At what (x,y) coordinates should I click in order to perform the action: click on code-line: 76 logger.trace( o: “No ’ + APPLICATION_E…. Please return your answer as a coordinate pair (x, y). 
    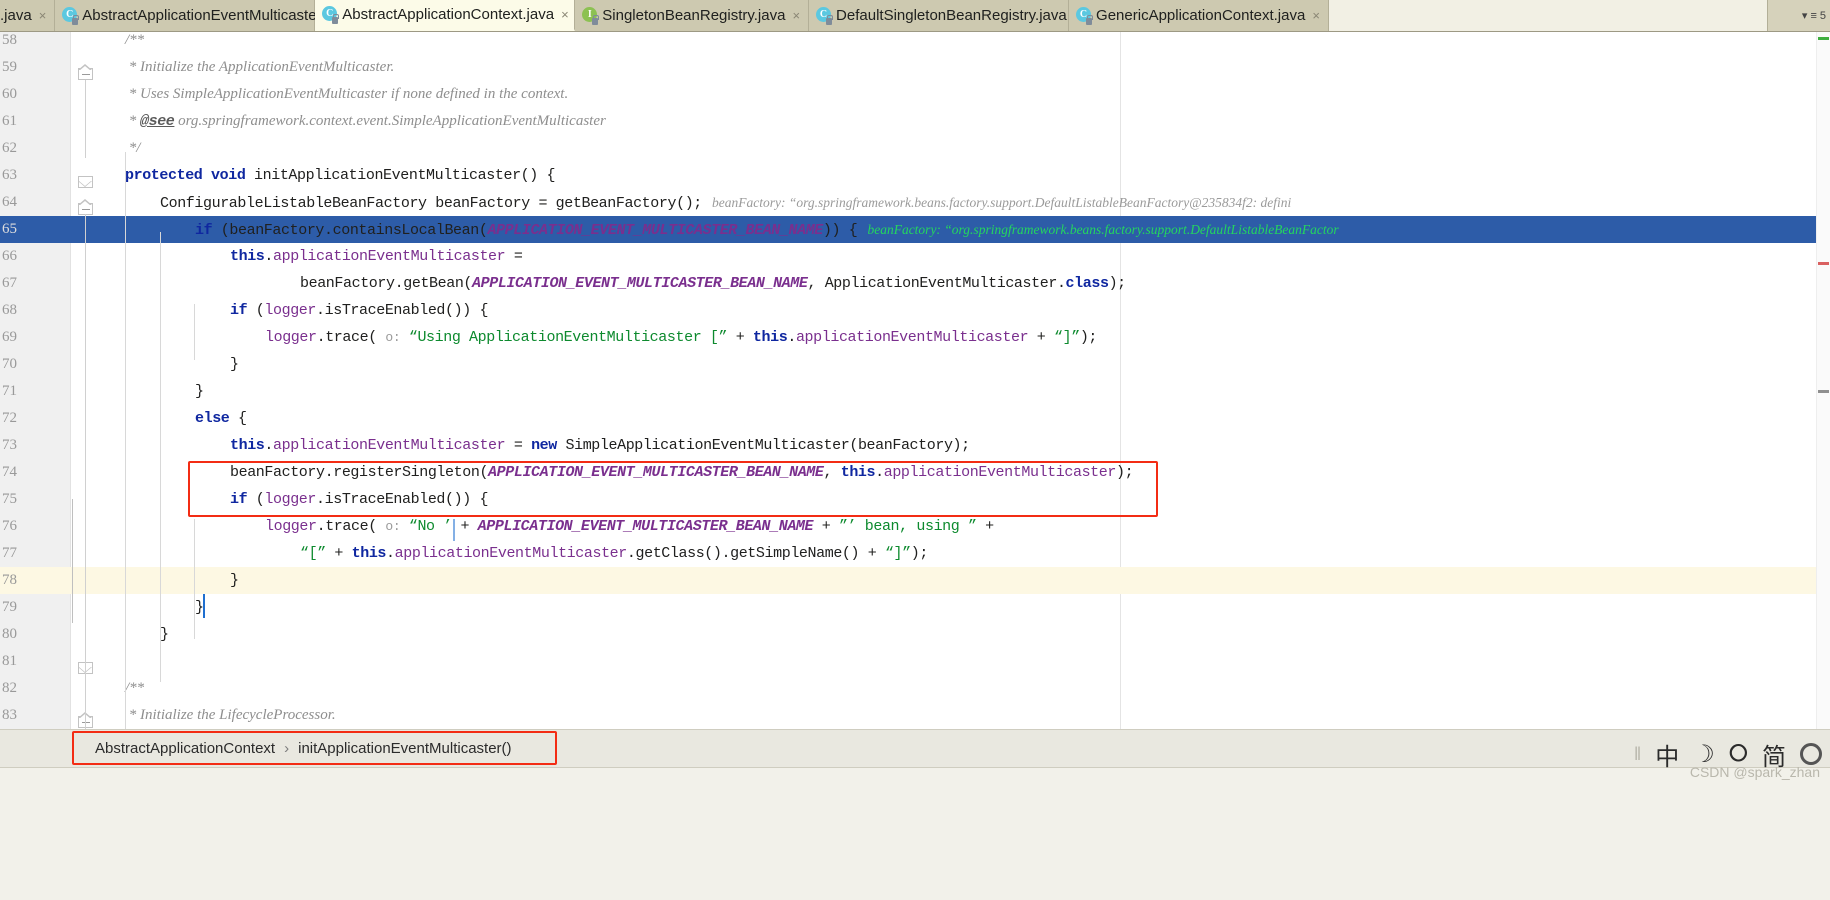
    Looking at the image, I should click on (915, 526).